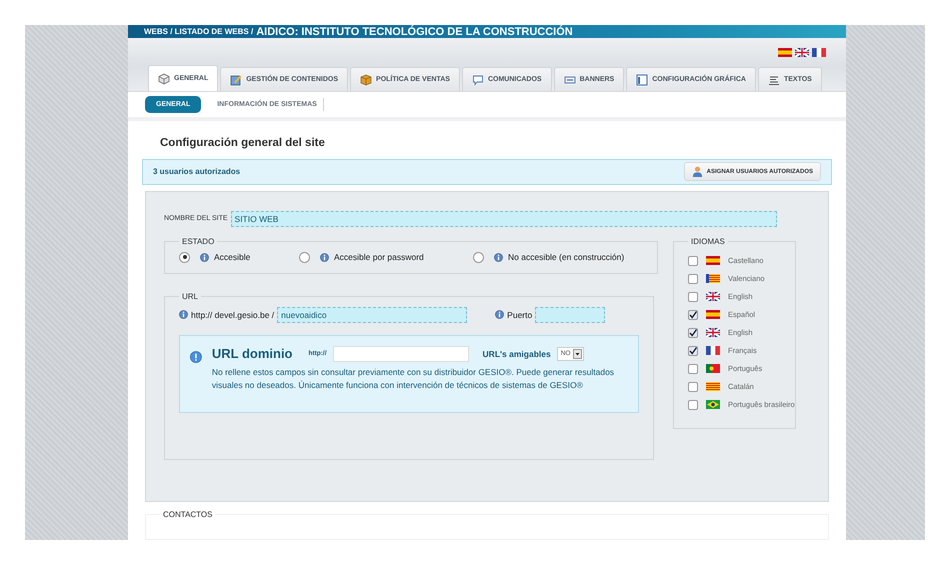  Describe the element at coordinates (503, 218) in the screenshot. I see `site-name-field: SITIO WEB` at that location.